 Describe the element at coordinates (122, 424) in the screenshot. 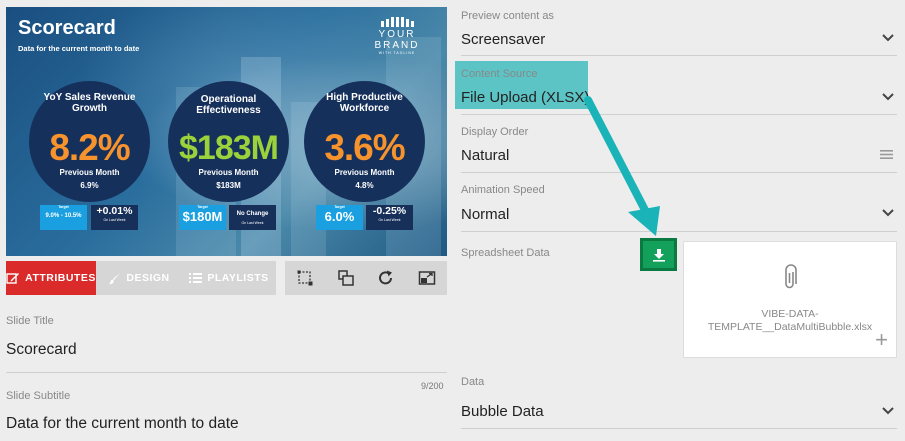

I see `slide-subtitle-input: Data for the current month to date` at that location.